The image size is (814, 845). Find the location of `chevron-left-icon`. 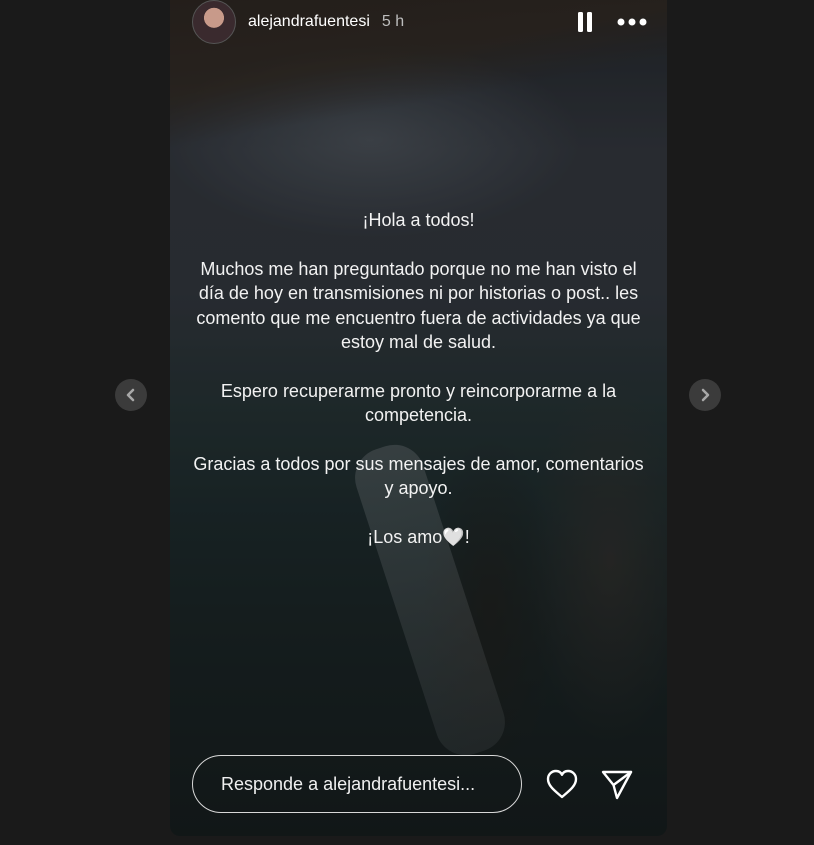

chevron-left-icon is located at coordinates (130, 395).